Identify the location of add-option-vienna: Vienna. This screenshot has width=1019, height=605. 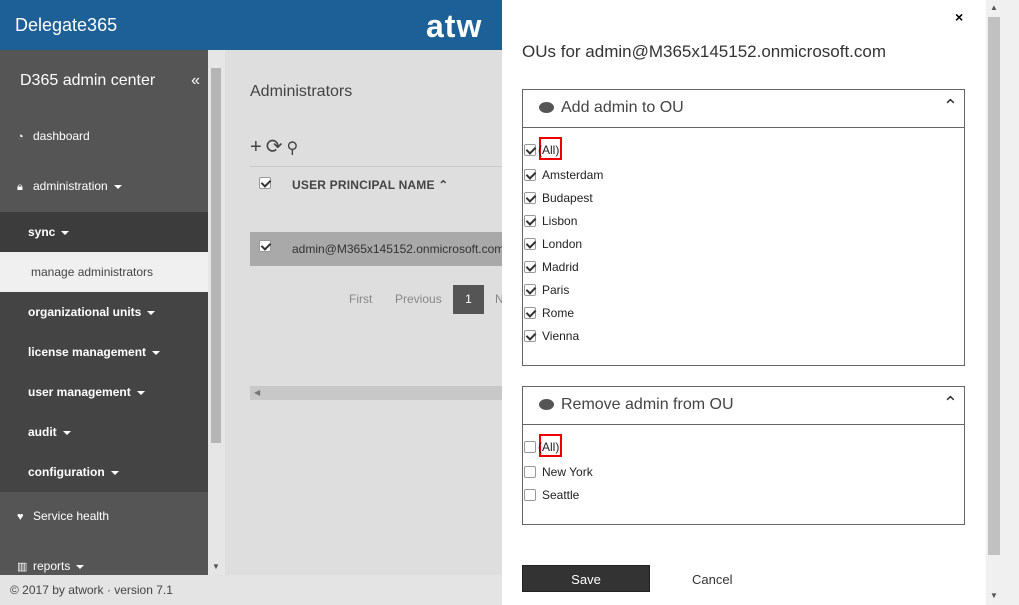
(551, 336).